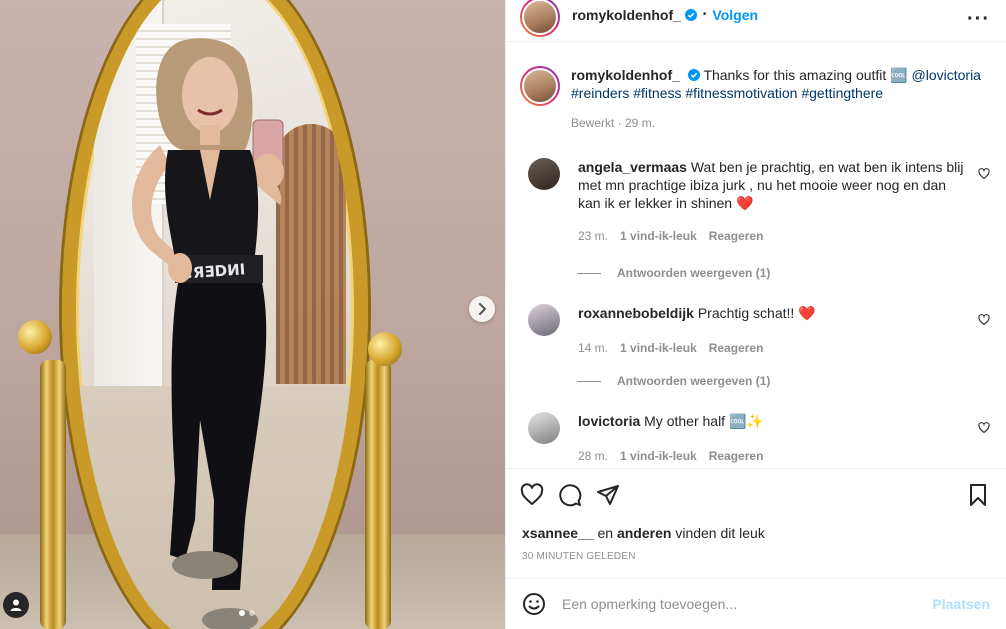 This screenshot has width=1006, height=629. Describe the element at coordinates (961, 604) in the screenshot. I see `post-comment-button: Plaatsen` at that location.